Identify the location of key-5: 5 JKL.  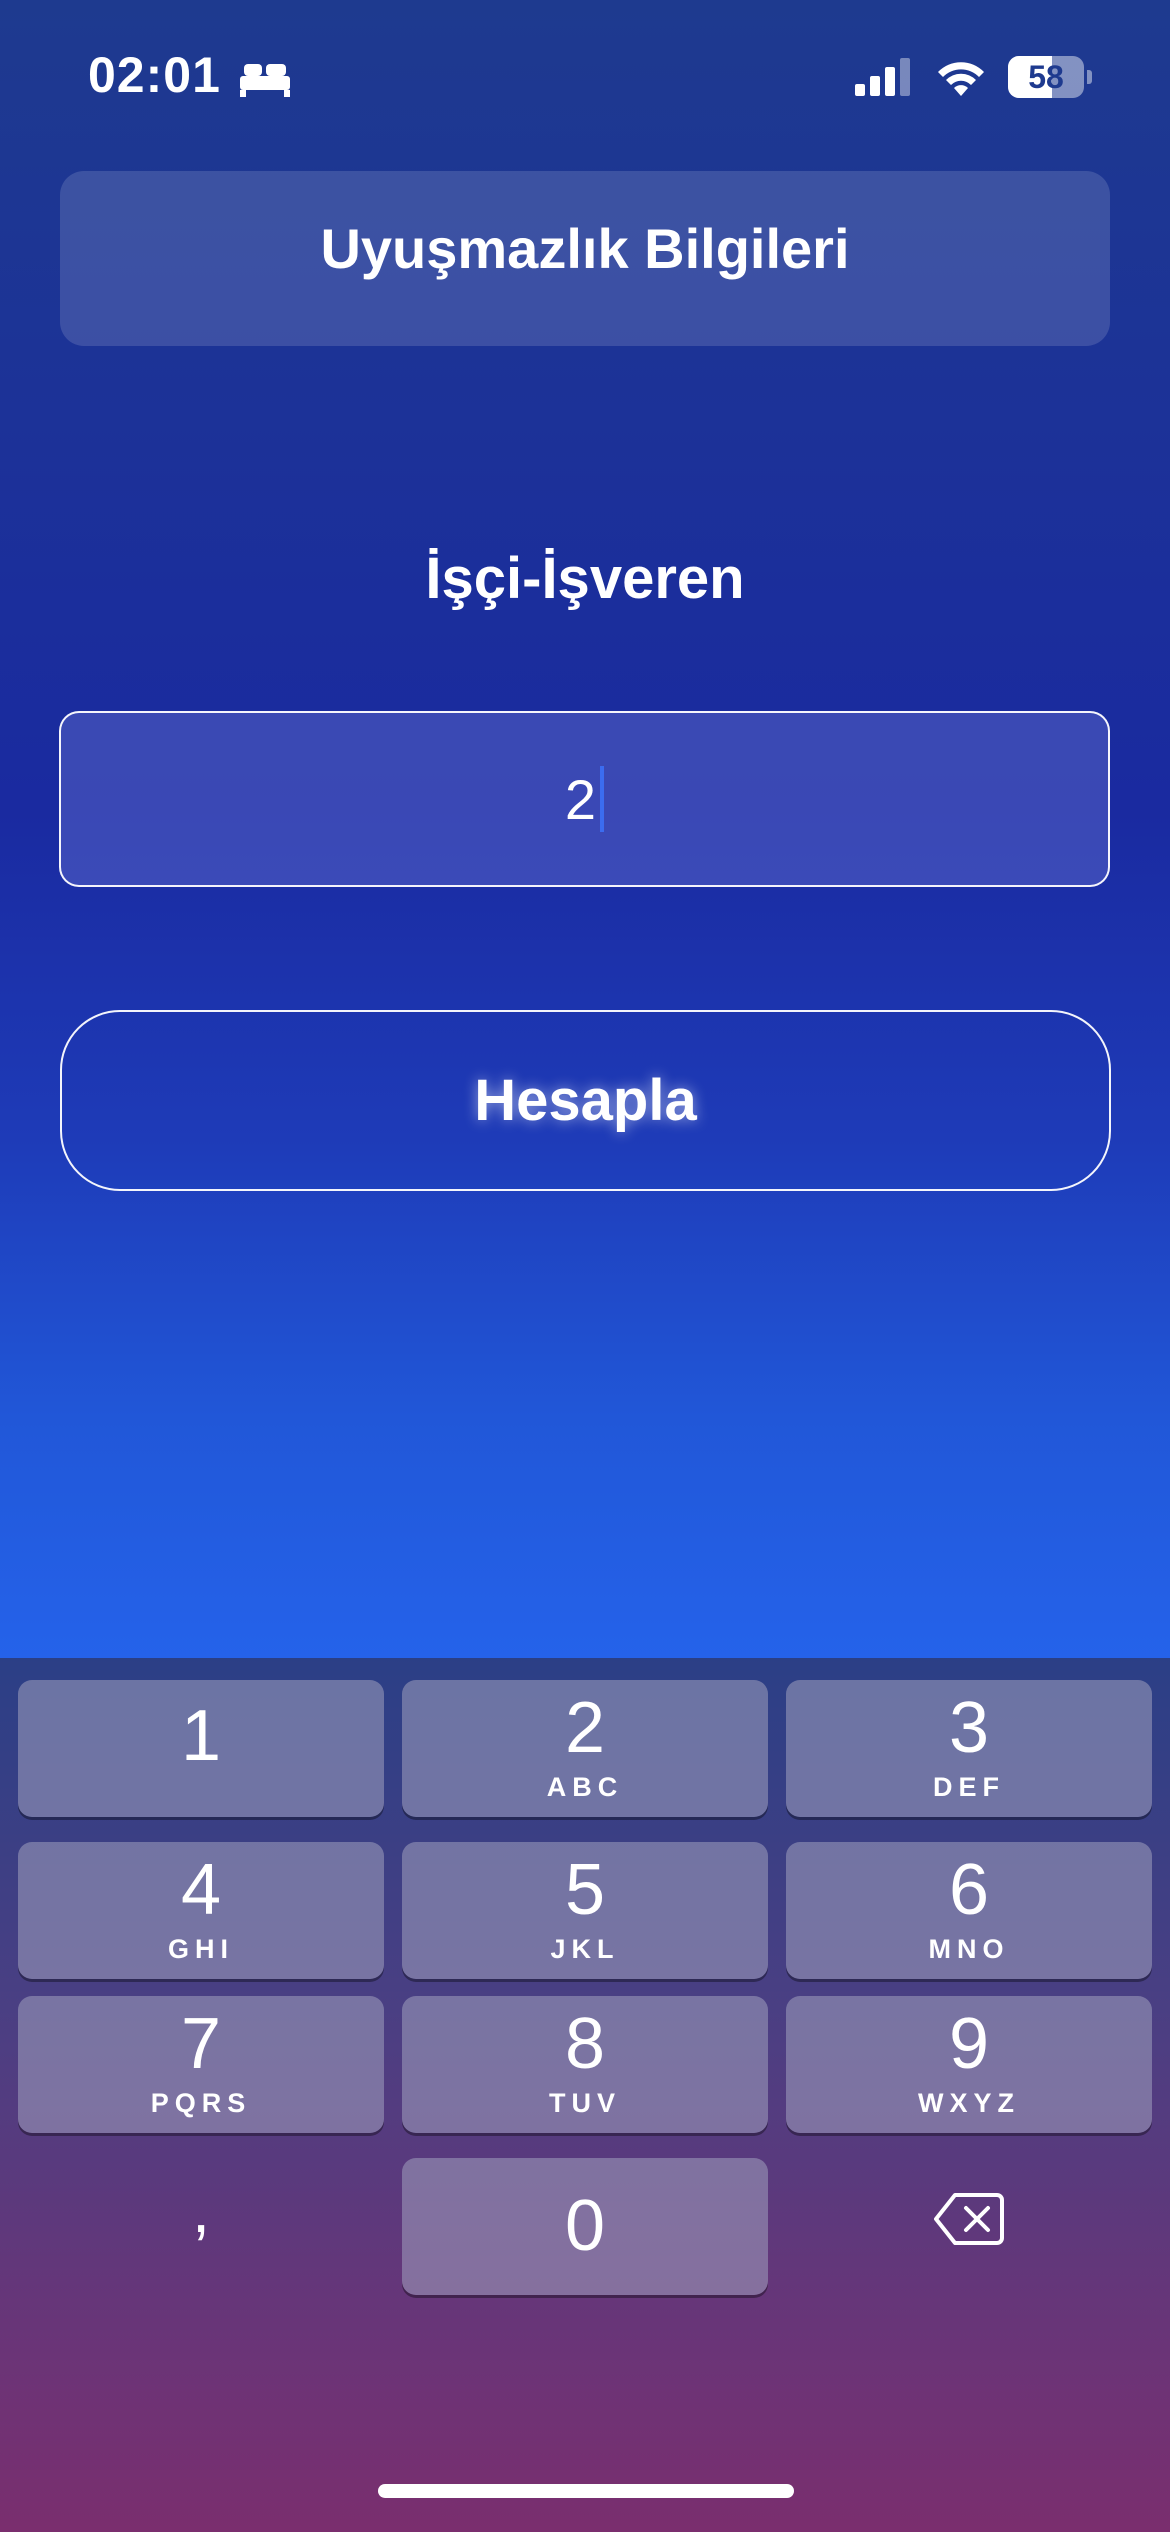
(585, 1910).